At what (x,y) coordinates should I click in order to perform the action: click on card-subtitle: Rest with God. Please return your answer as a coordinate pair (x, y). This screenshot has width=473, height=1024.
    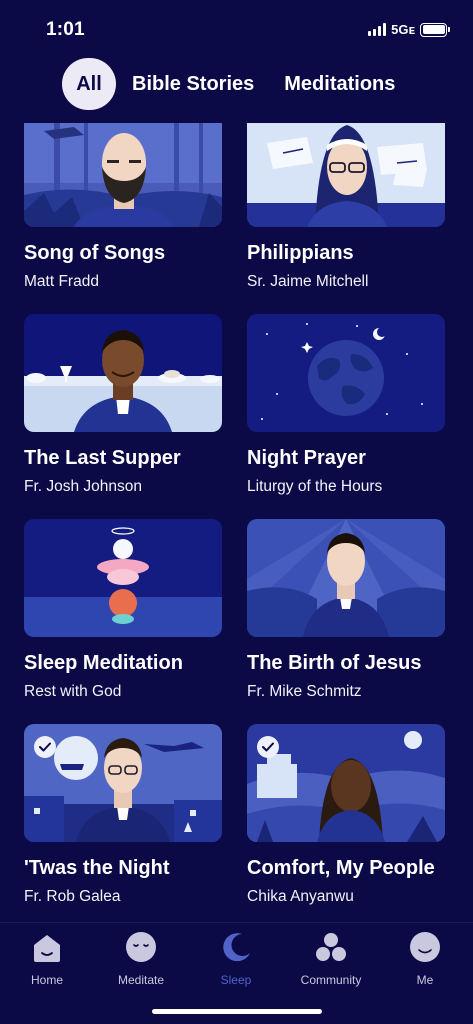
    Looking at the image, I should click on (73, 691).